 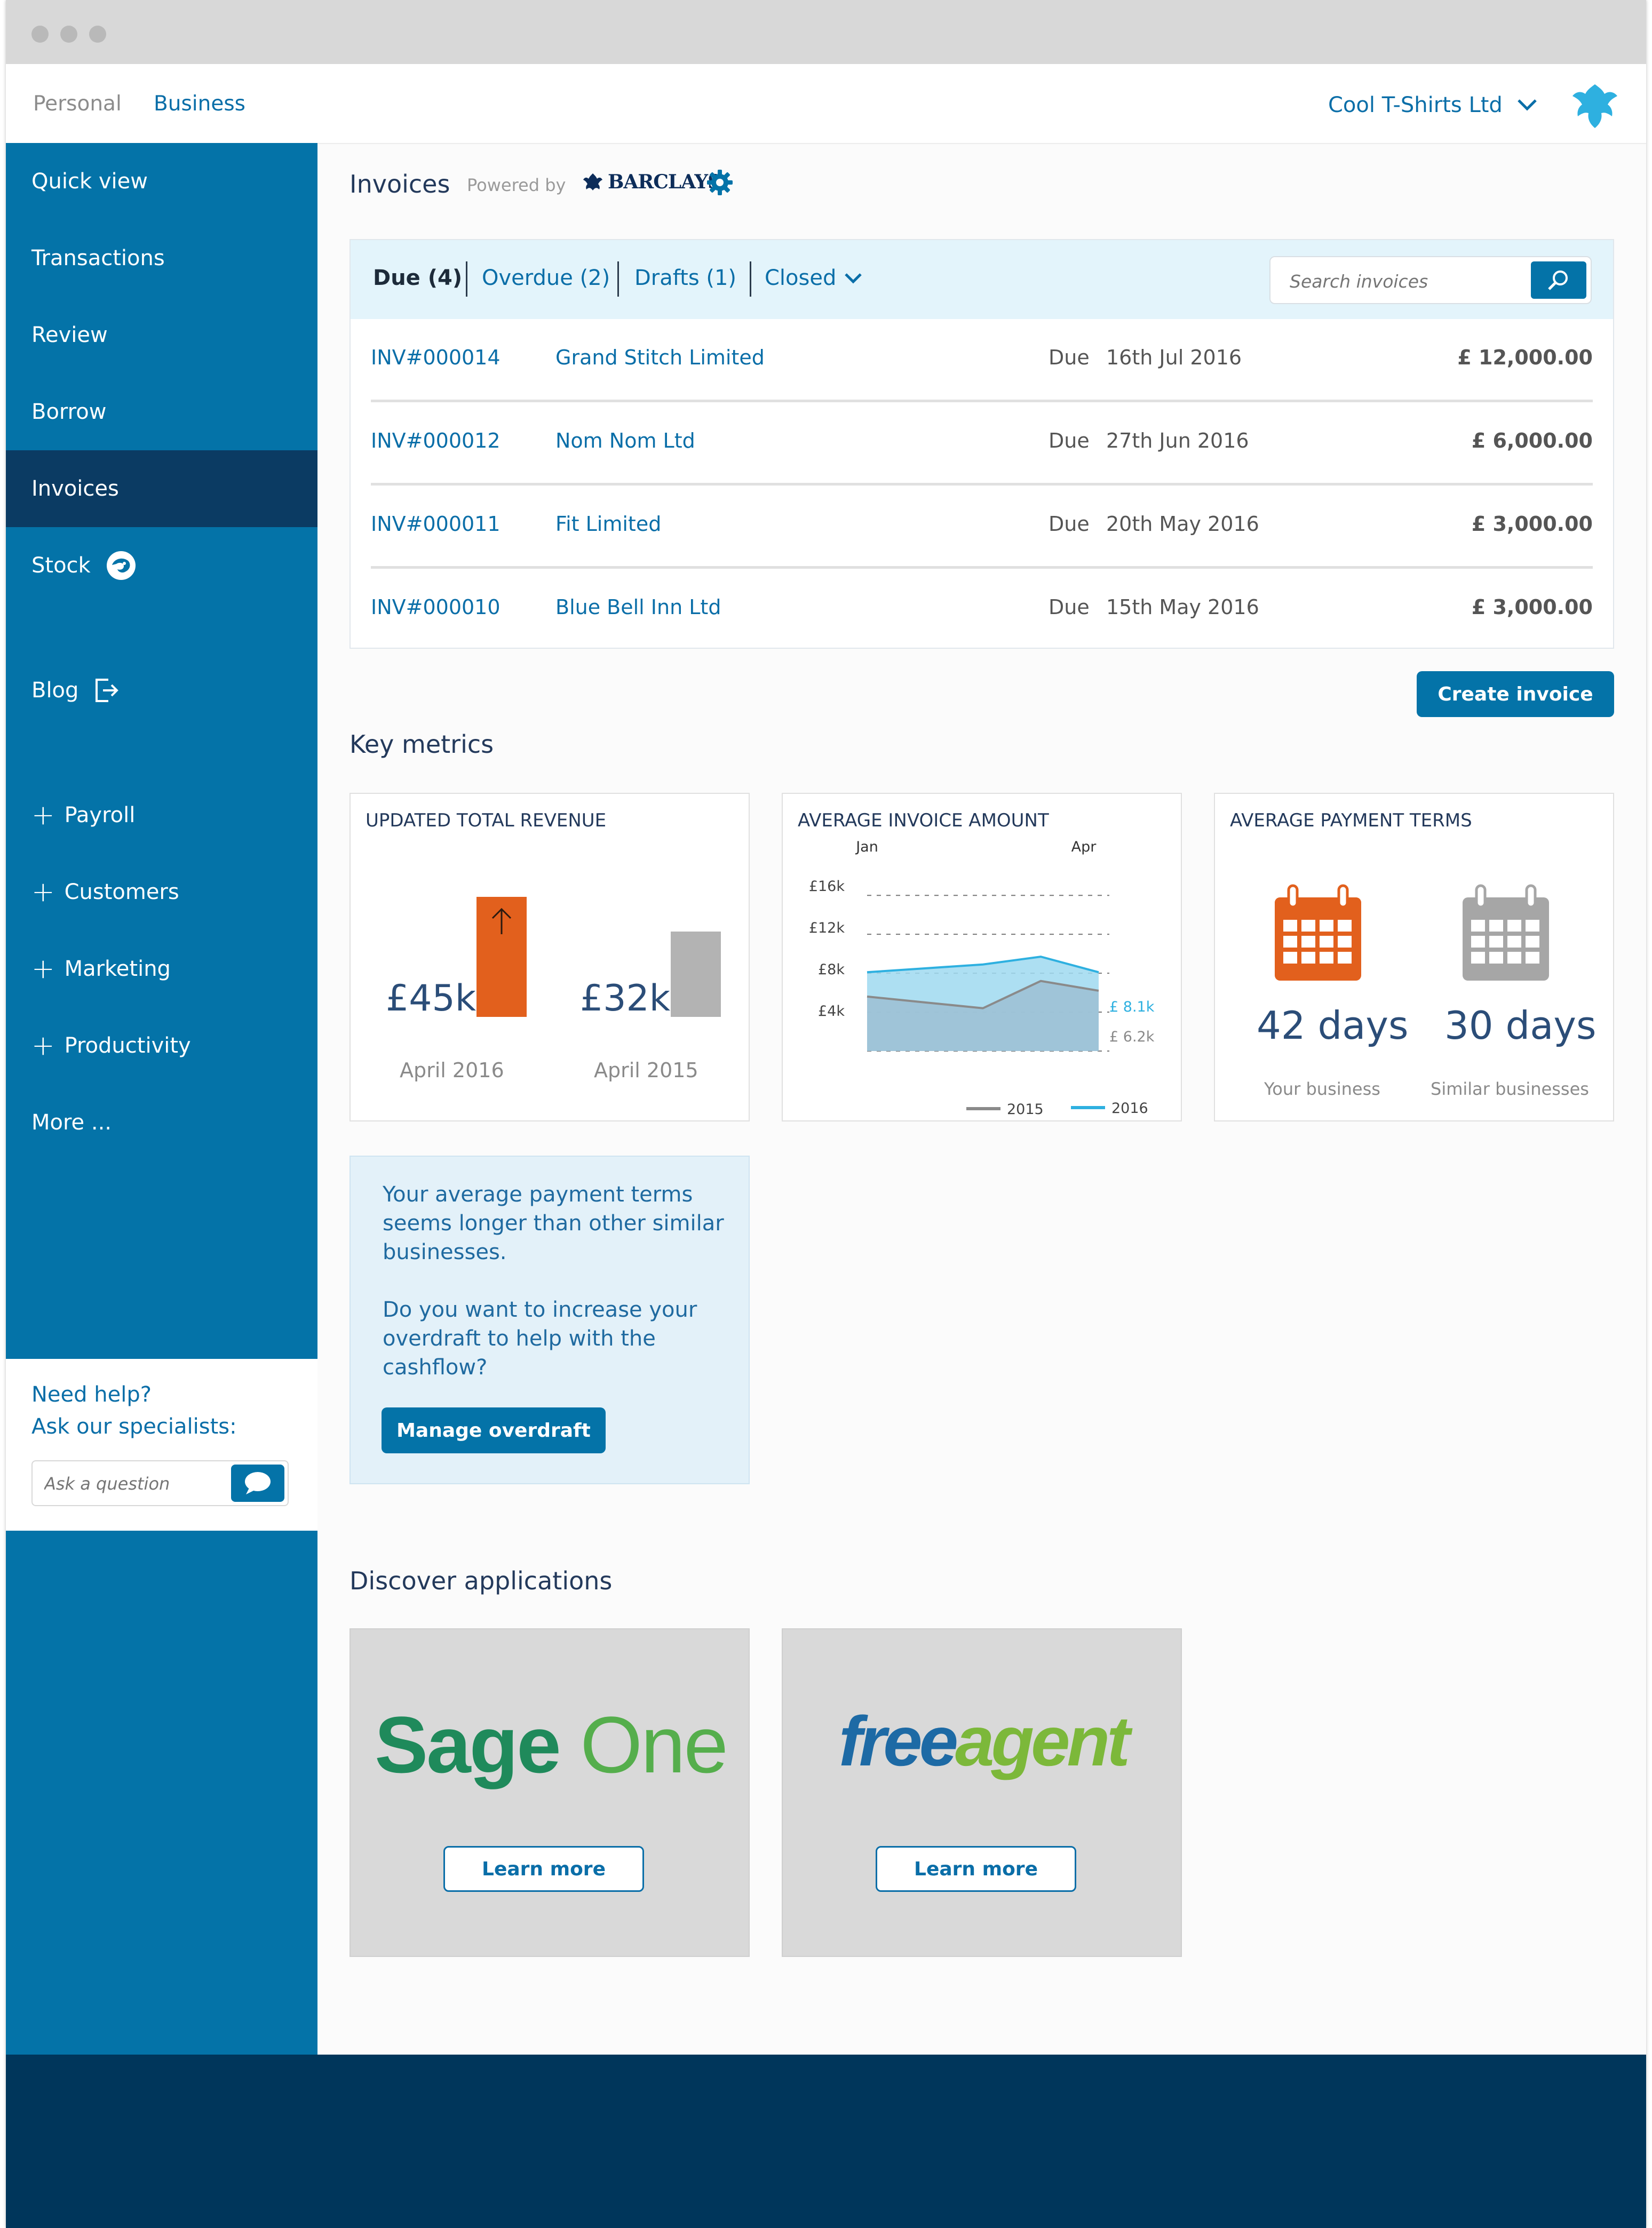 I want to click on tab-drafts: Drafts (1), so click(x=685, y=278).